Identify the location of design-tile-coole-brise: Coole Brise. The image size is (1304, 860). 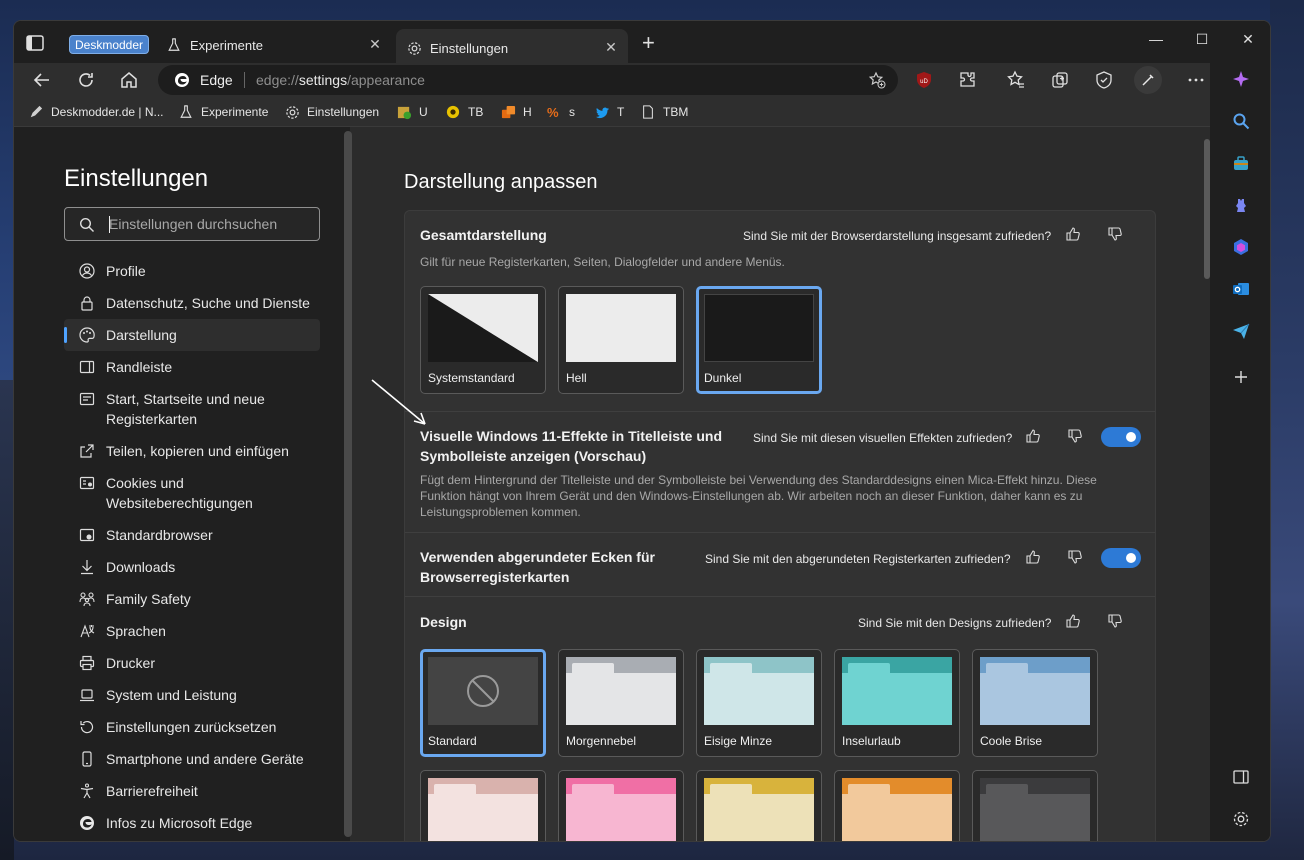
(1035, 703).